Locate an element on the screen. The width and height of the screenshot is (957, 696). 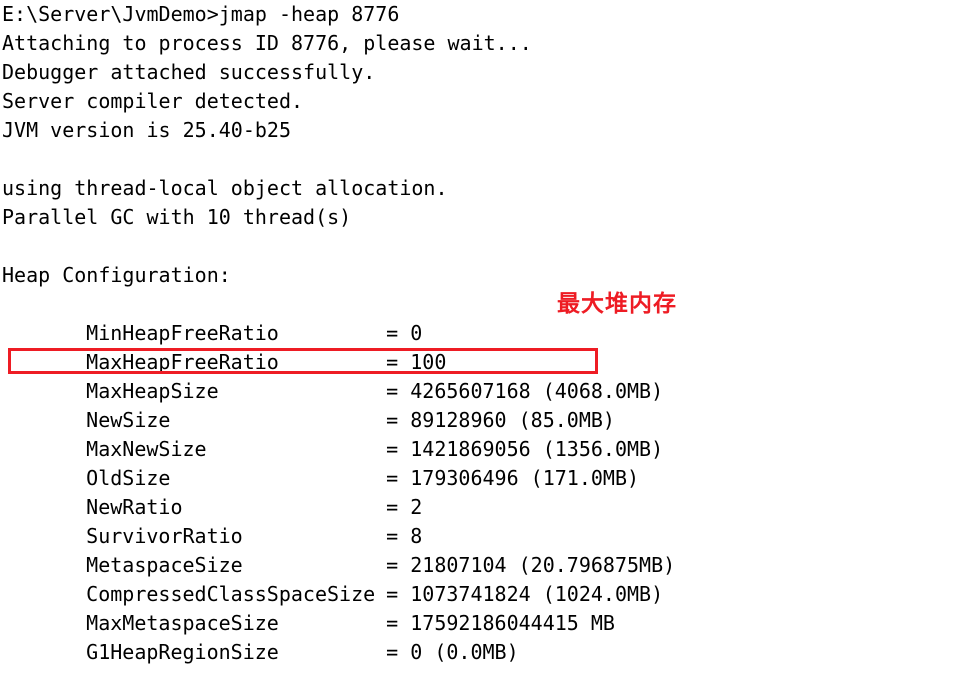
config-key-g1heapregionsize: G1HeapRegionSize is located at coordinates (182, 652).